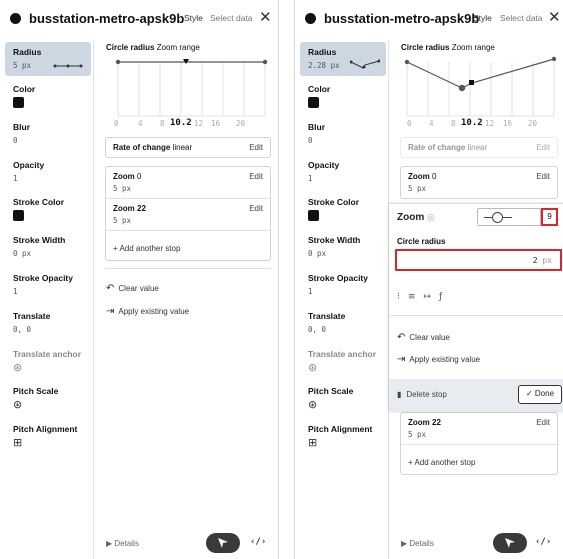 The height and width of the screenshot is (559, 563). Describe the element at coordinates (138, 288) in the screenshot. I see `clear-value-label: Clear value` at that location.